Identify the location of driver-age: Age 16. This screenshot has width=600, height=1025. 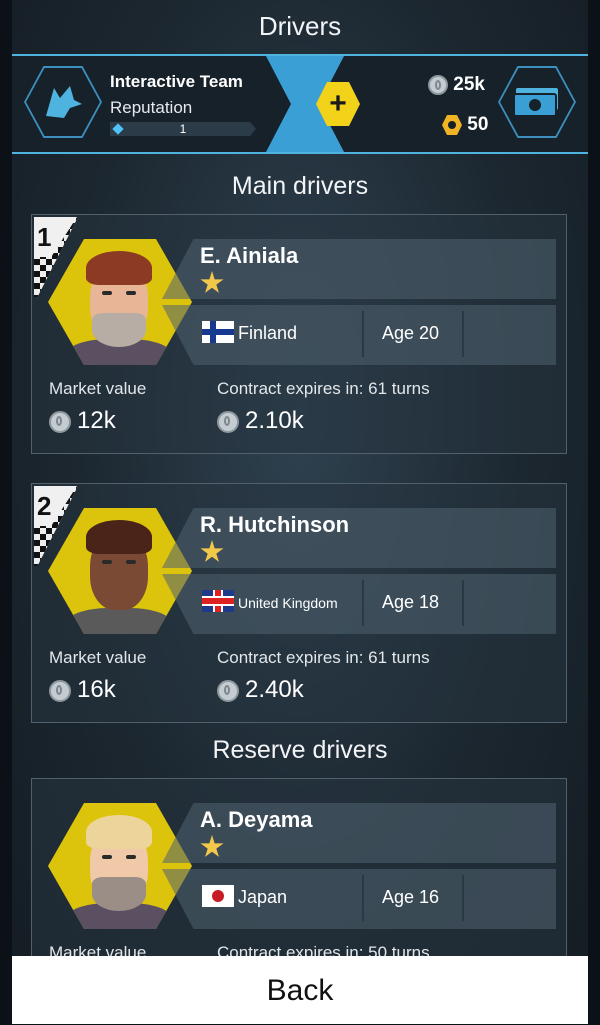
(411, 897).